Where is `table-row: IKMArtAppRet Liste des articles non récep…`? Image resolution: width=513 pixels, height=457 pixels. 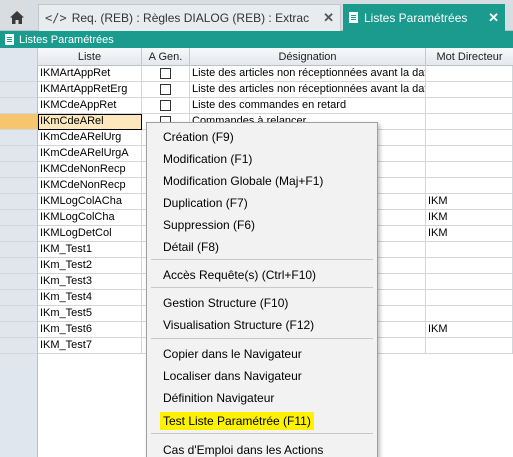 table-row: IKMArtAppRet Liste des articles non récep… is located at coordinates (256, 74).